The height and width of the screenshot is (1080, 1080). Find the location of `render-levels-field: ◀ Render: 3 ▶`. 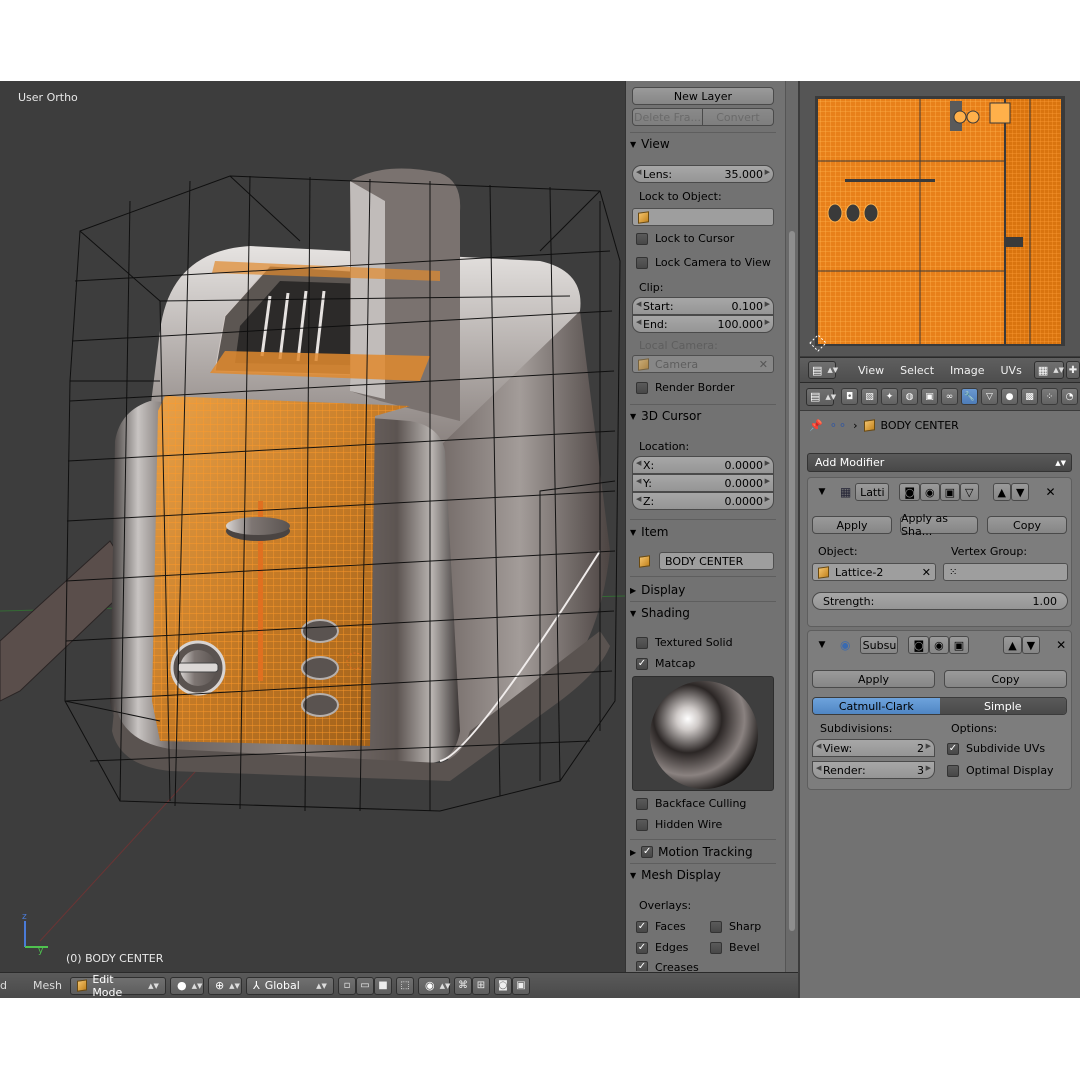

render-levels-field: ◀ Render: 3 ▶ is located at coordinates (873, 770).